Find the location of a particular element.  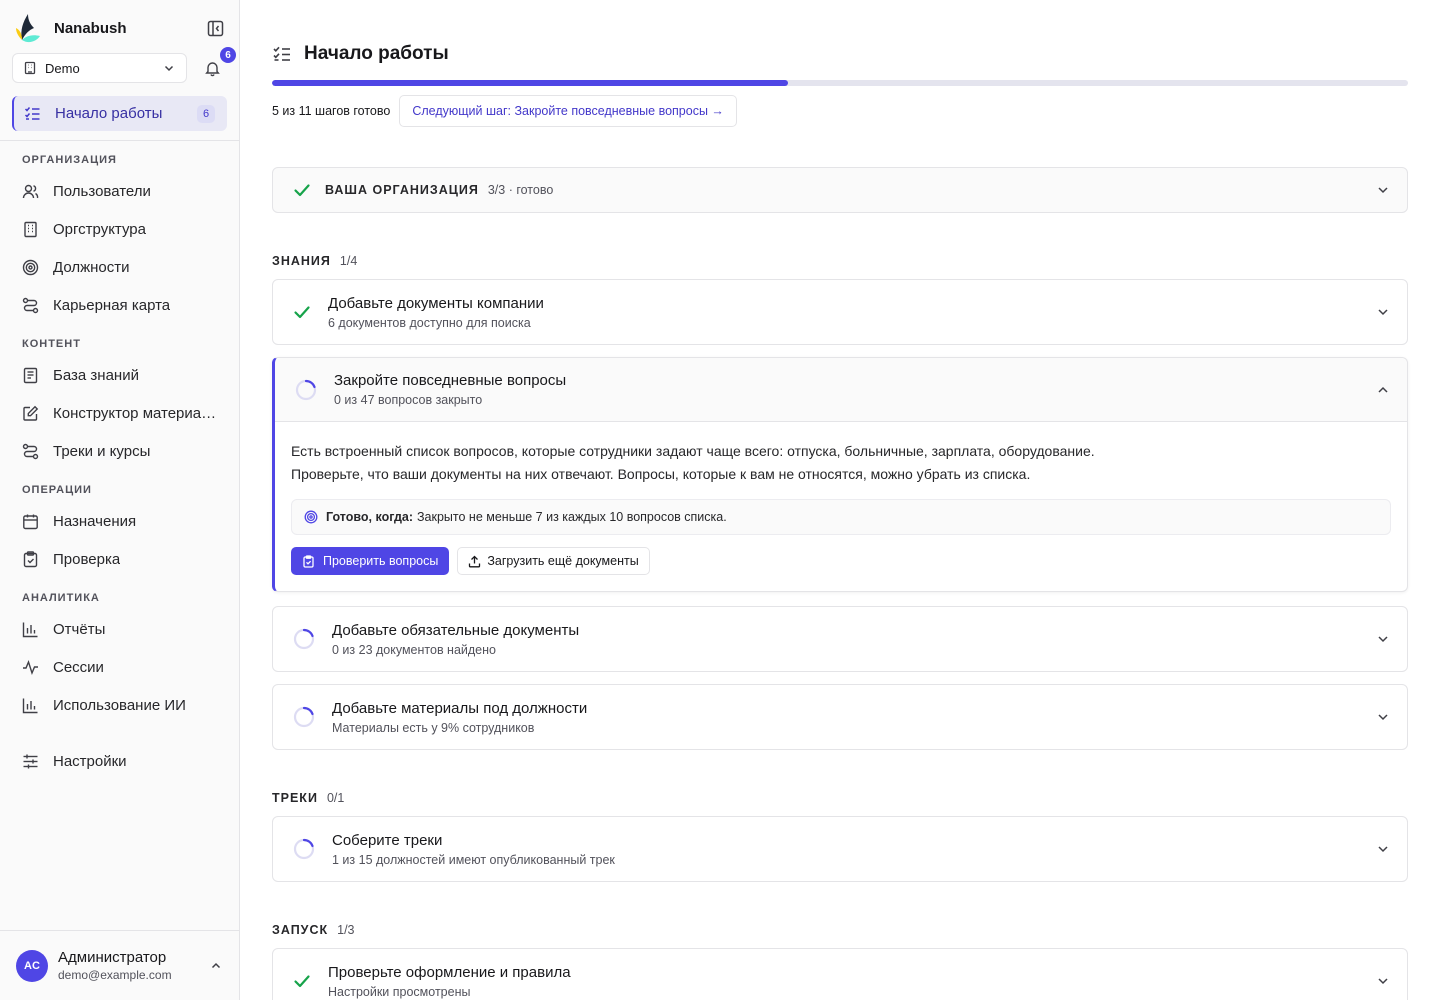

sidebar-item-career-map: Карьерная карта is located at coordinates (119, 305).